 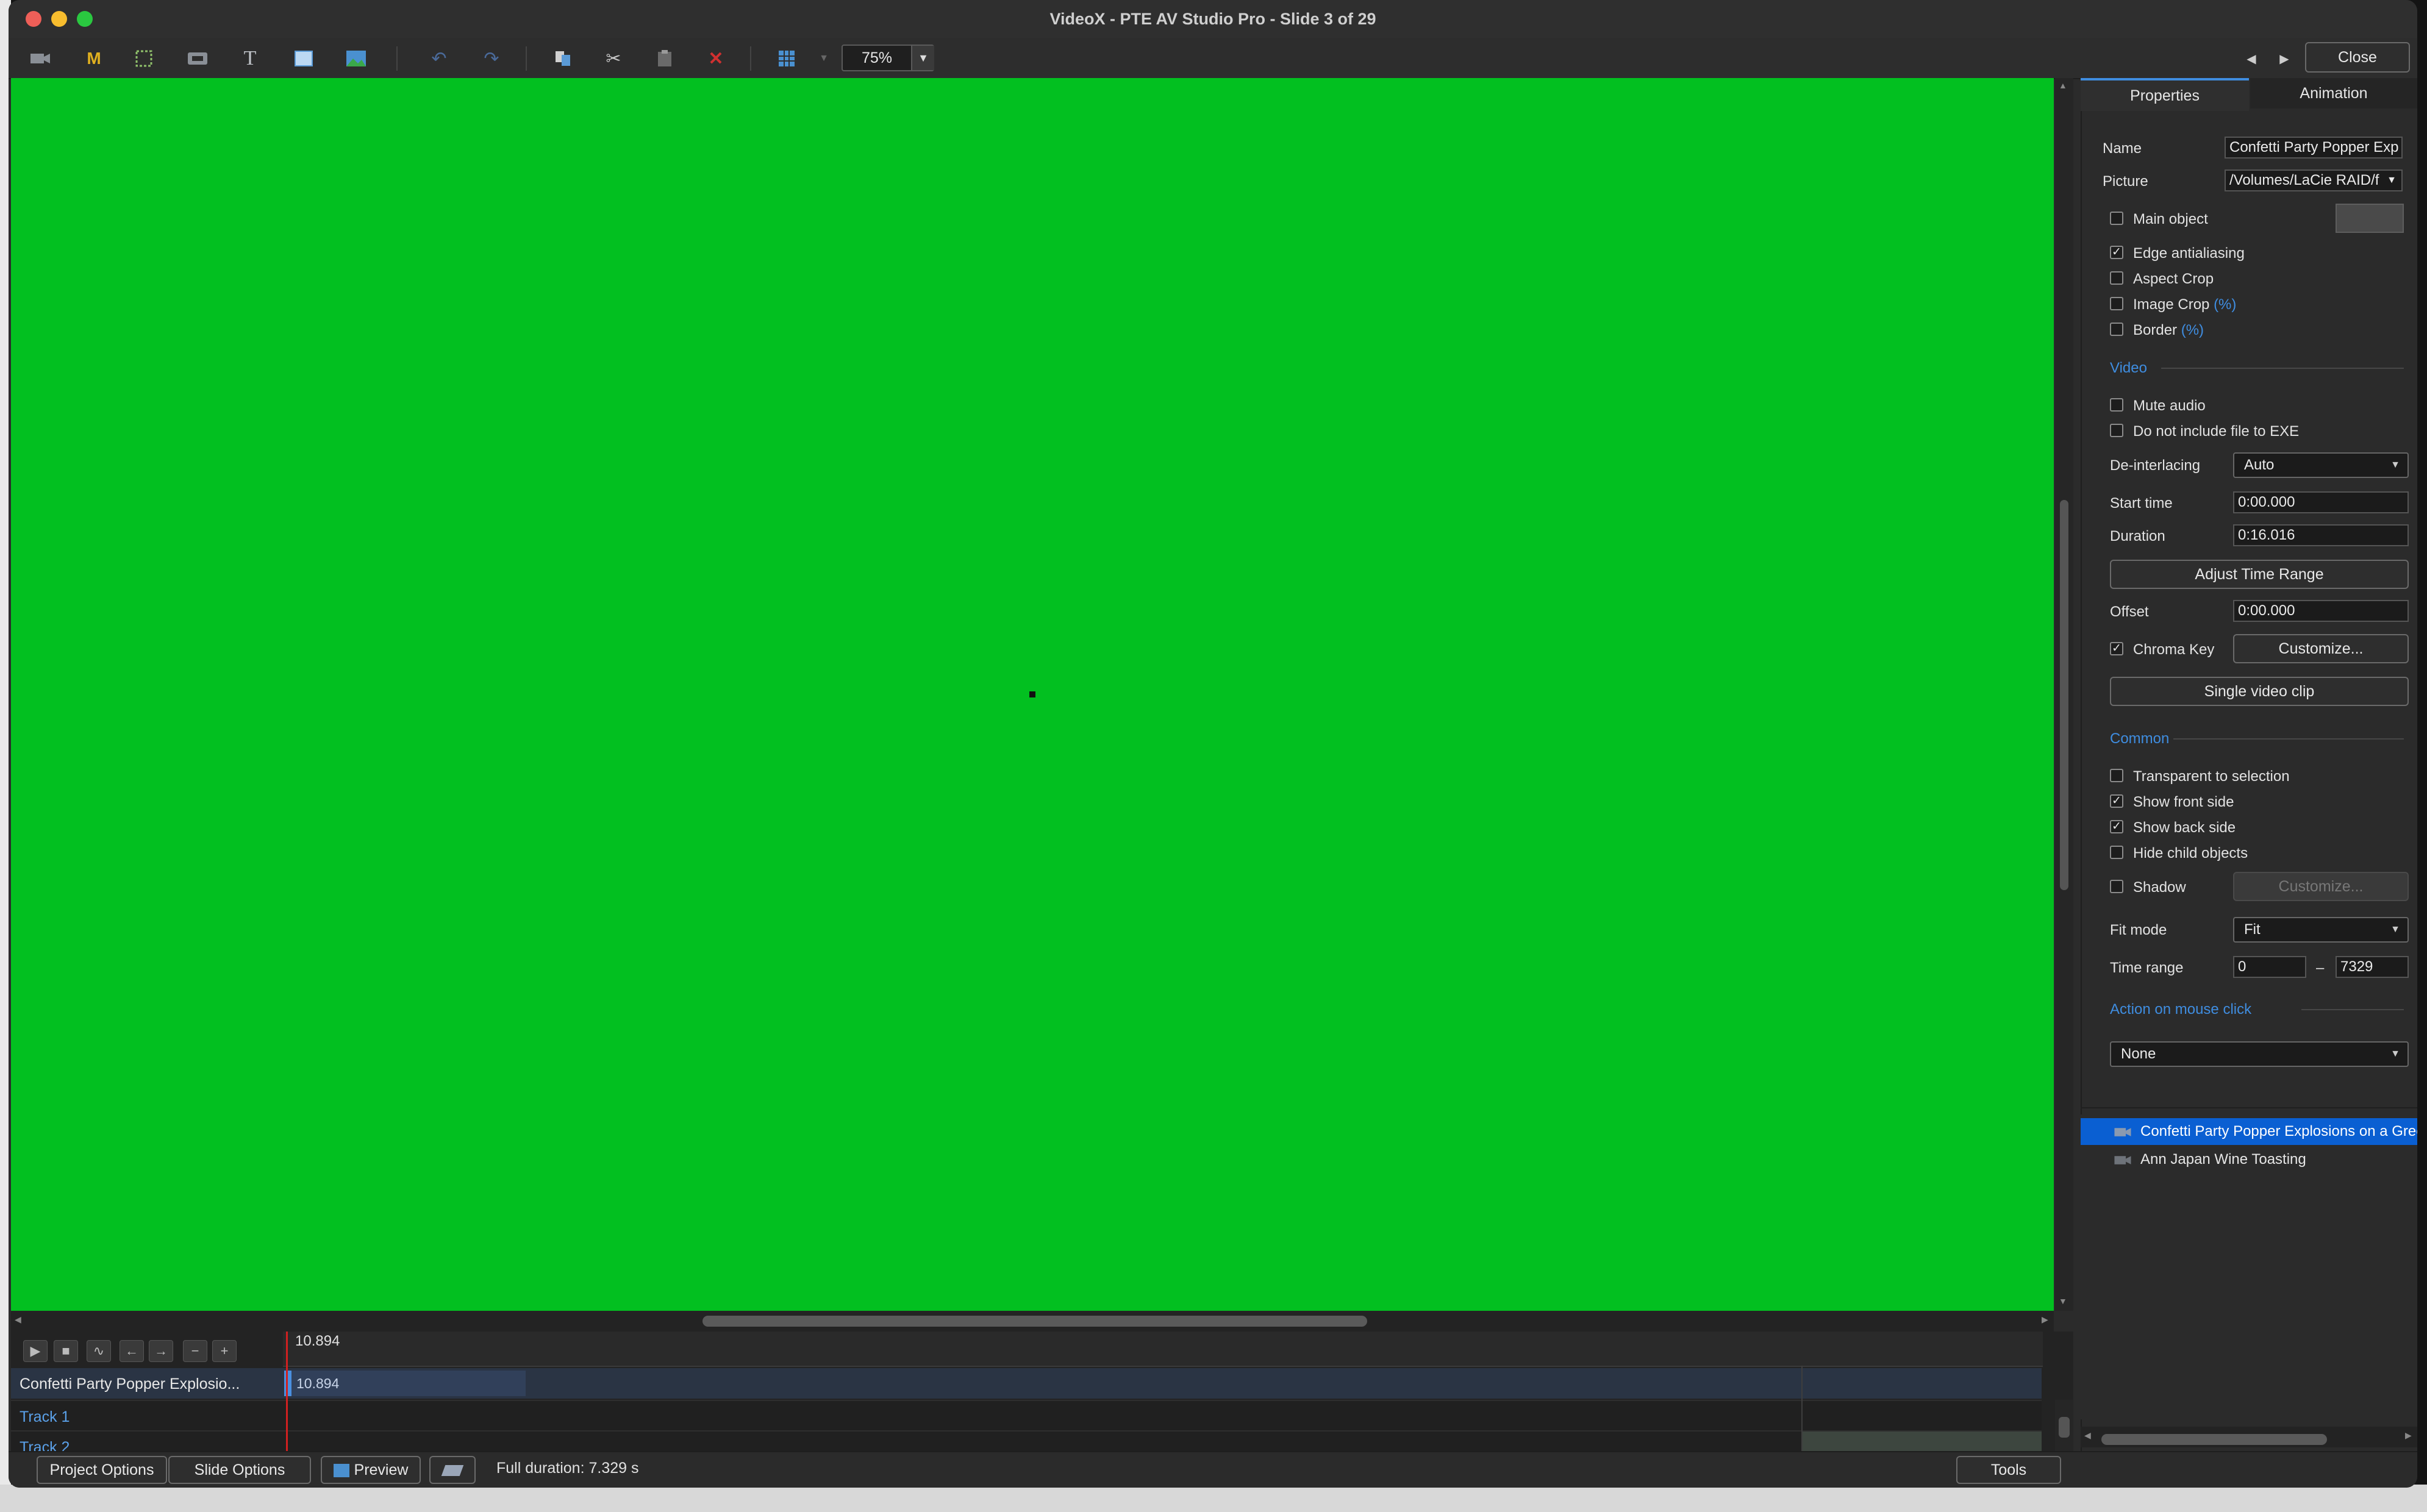 I want to click on mask-icon: M, so click(x=94, y=58).